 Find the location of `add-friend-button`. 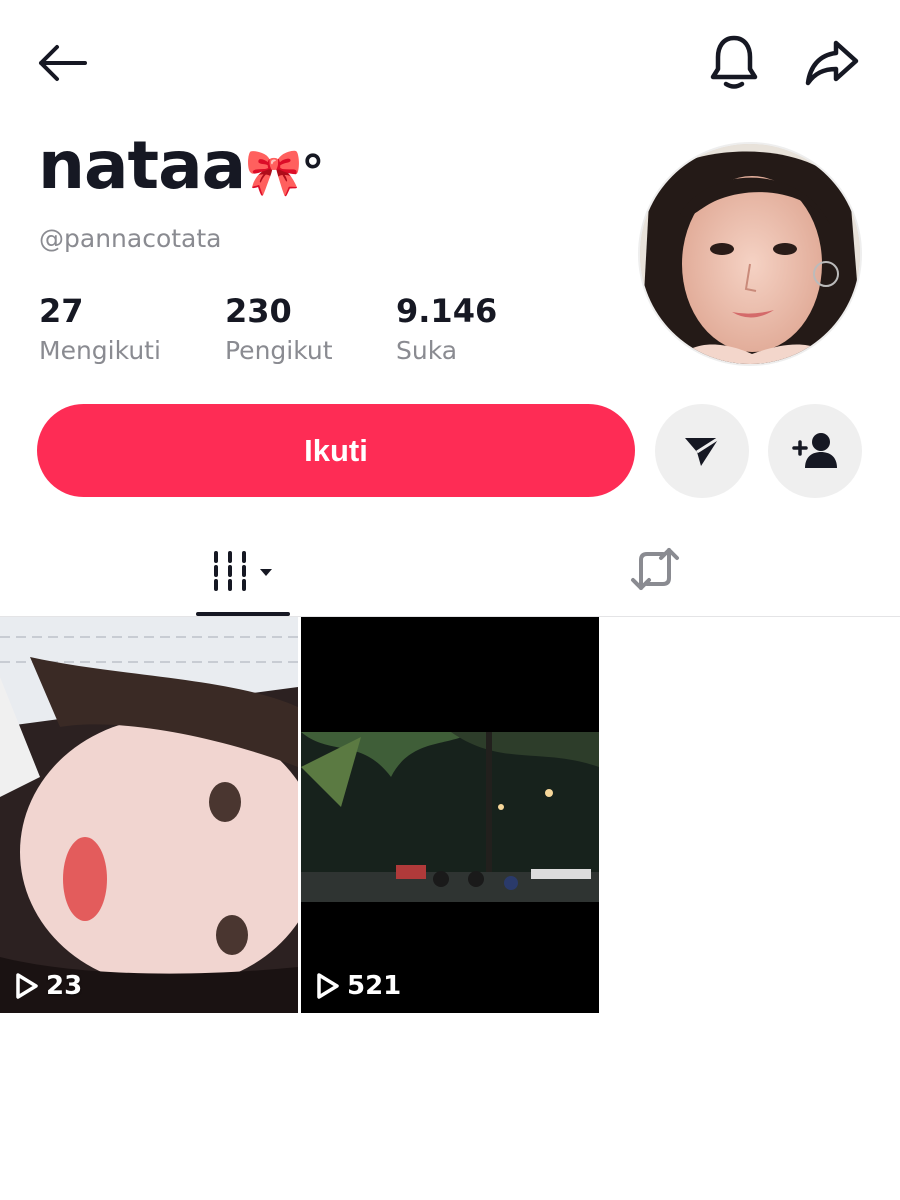

add-friend-button is located at coordinates (815, 451).